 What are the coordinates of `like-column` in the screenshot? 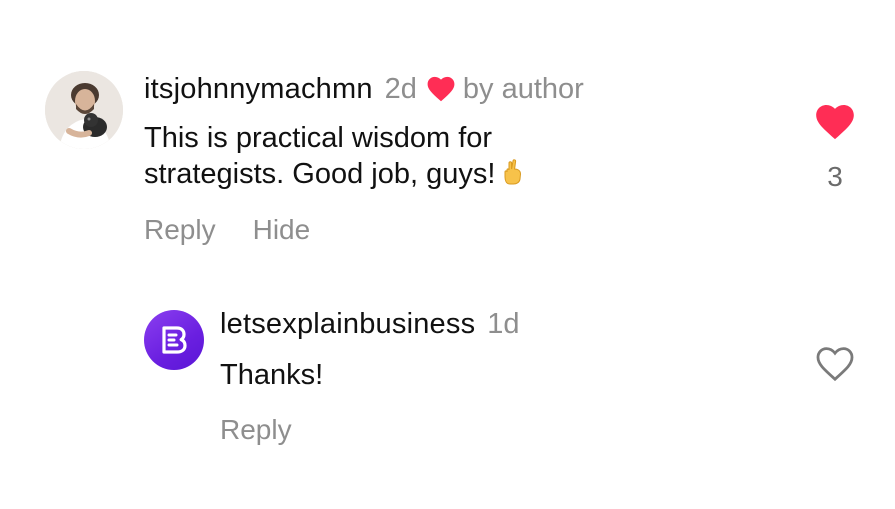 It's located at (835, 366).